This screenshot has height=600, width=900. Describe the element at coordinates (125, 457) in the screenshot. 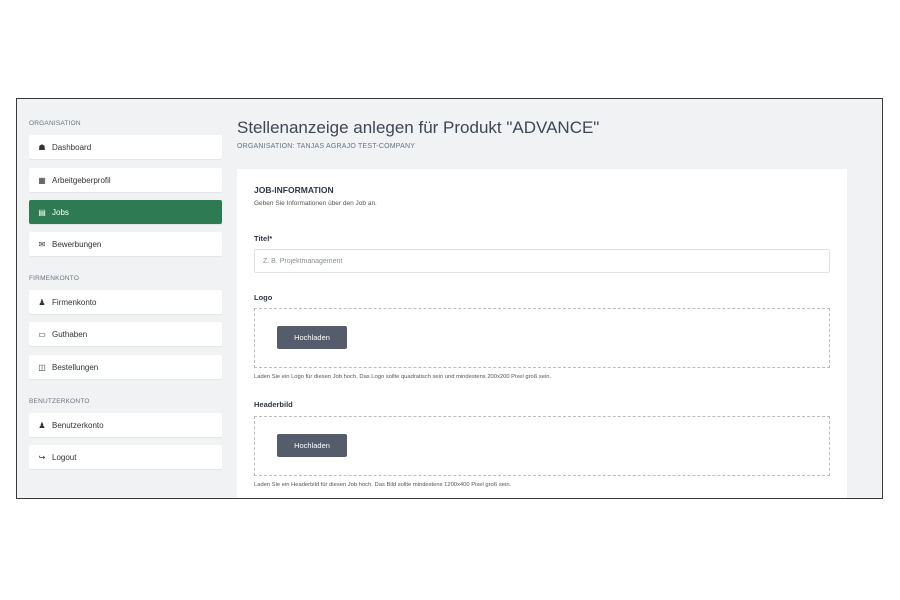

I see `sidebar-item-logout: ↪ Logout` at that location.